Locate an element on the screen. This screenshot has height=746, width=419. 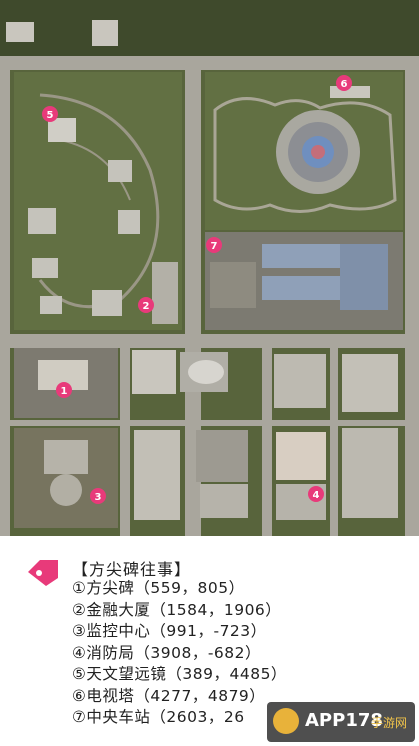
marker-6: 6 is located at coordinates (344, 83).